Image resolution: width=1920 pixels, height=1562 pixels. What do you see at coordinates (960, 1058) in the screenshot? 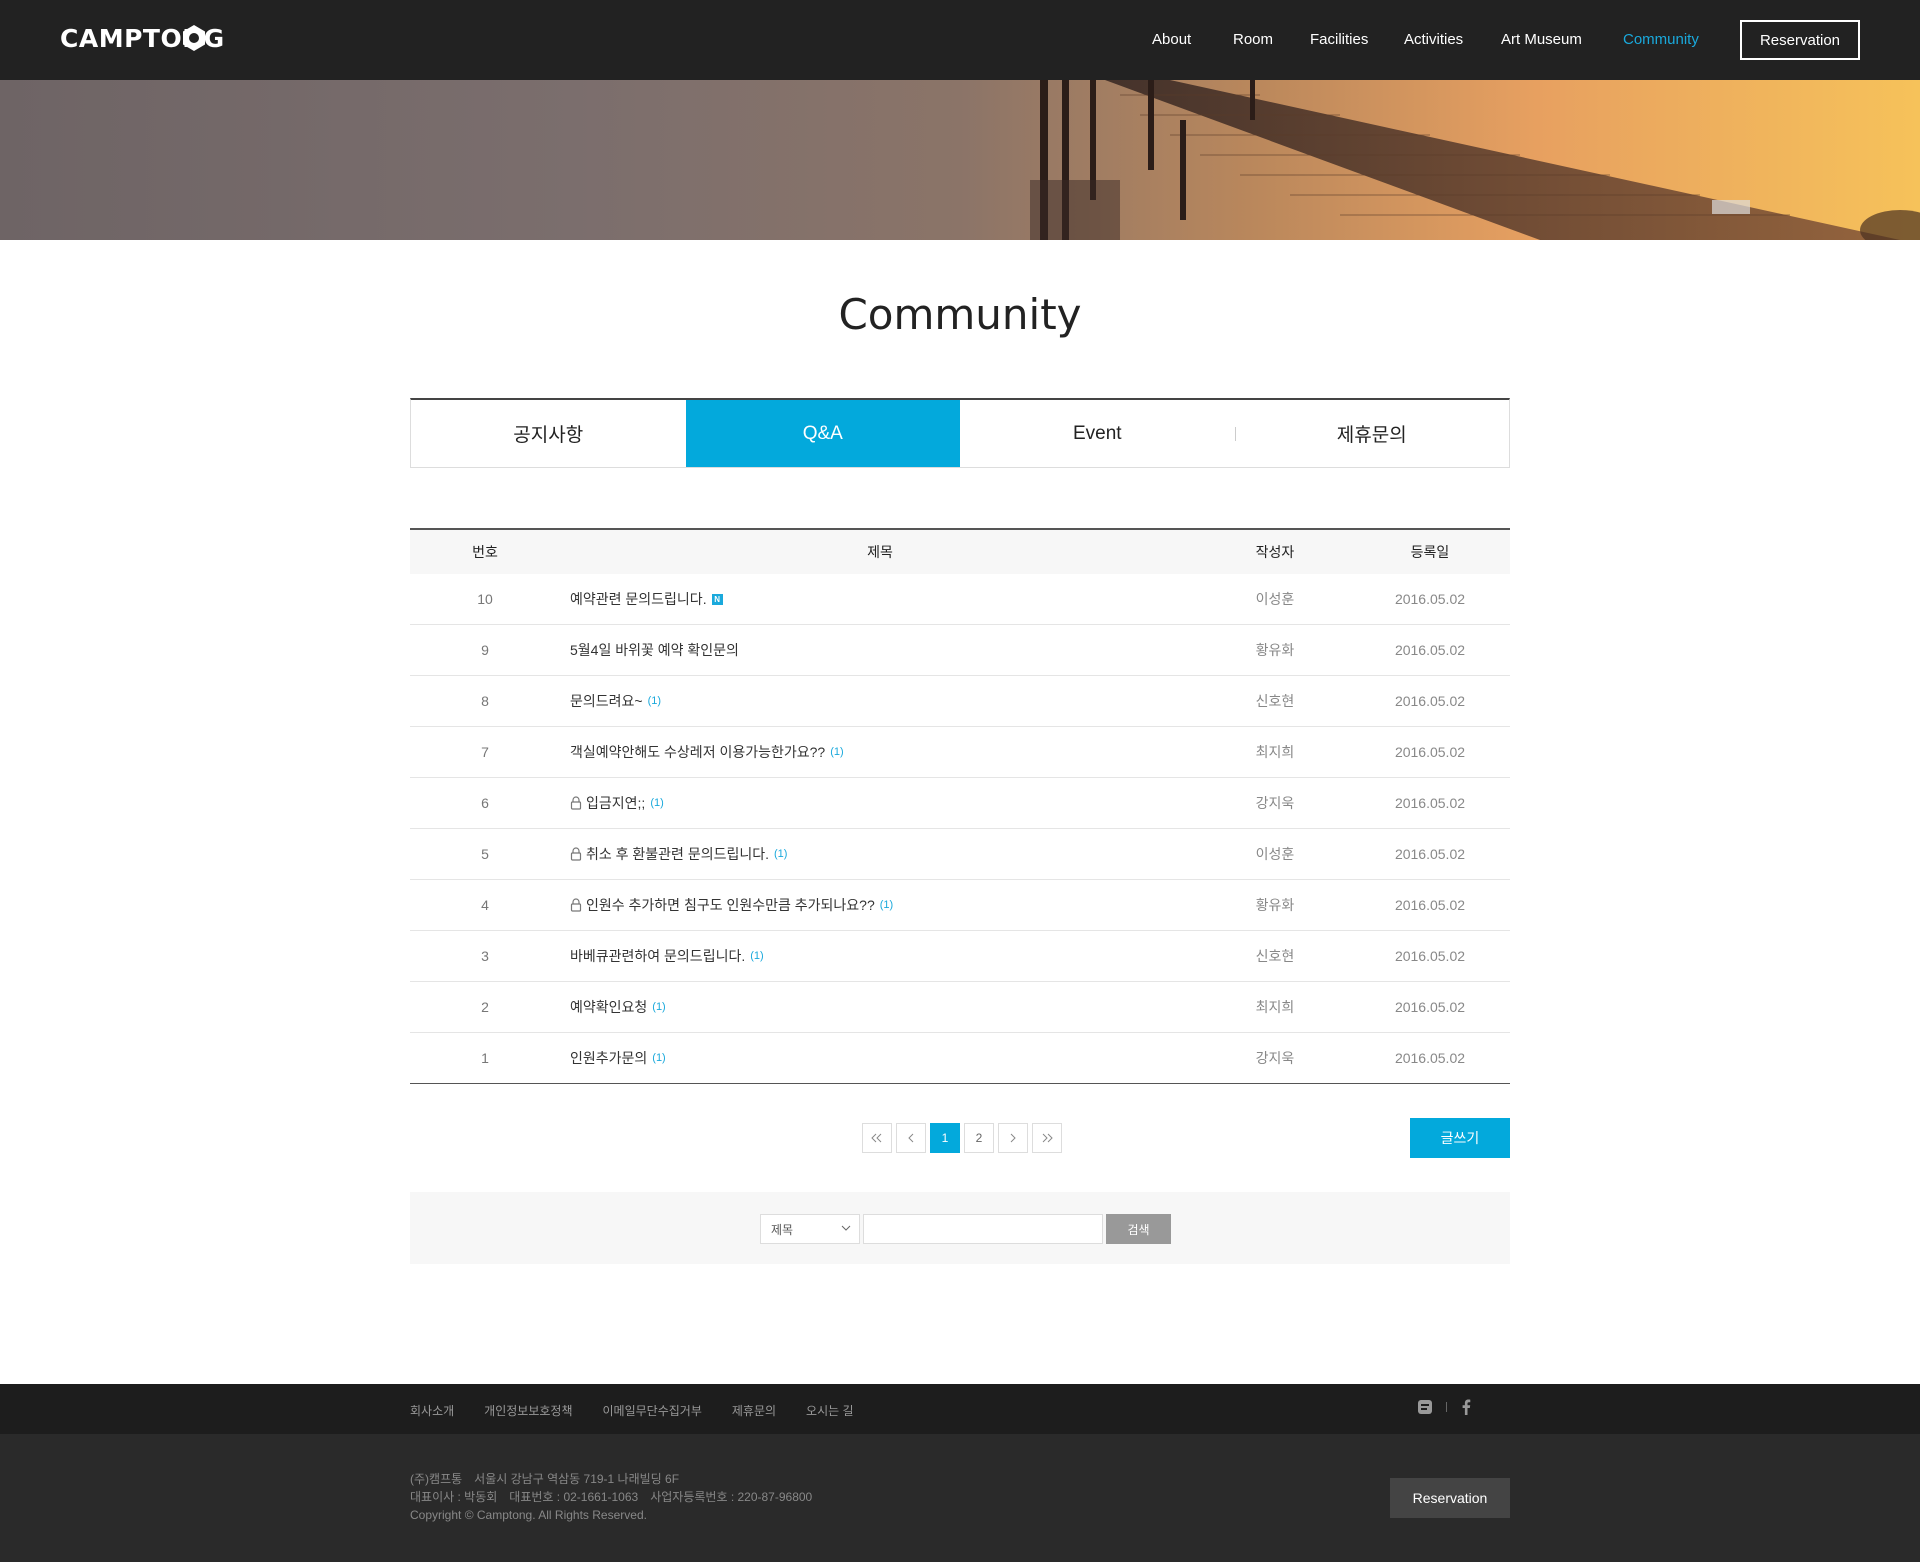
I see `table-row: 1 인원추가문의 (1) 강지욱 2016.05.02` at bounding box center [960, 1058].